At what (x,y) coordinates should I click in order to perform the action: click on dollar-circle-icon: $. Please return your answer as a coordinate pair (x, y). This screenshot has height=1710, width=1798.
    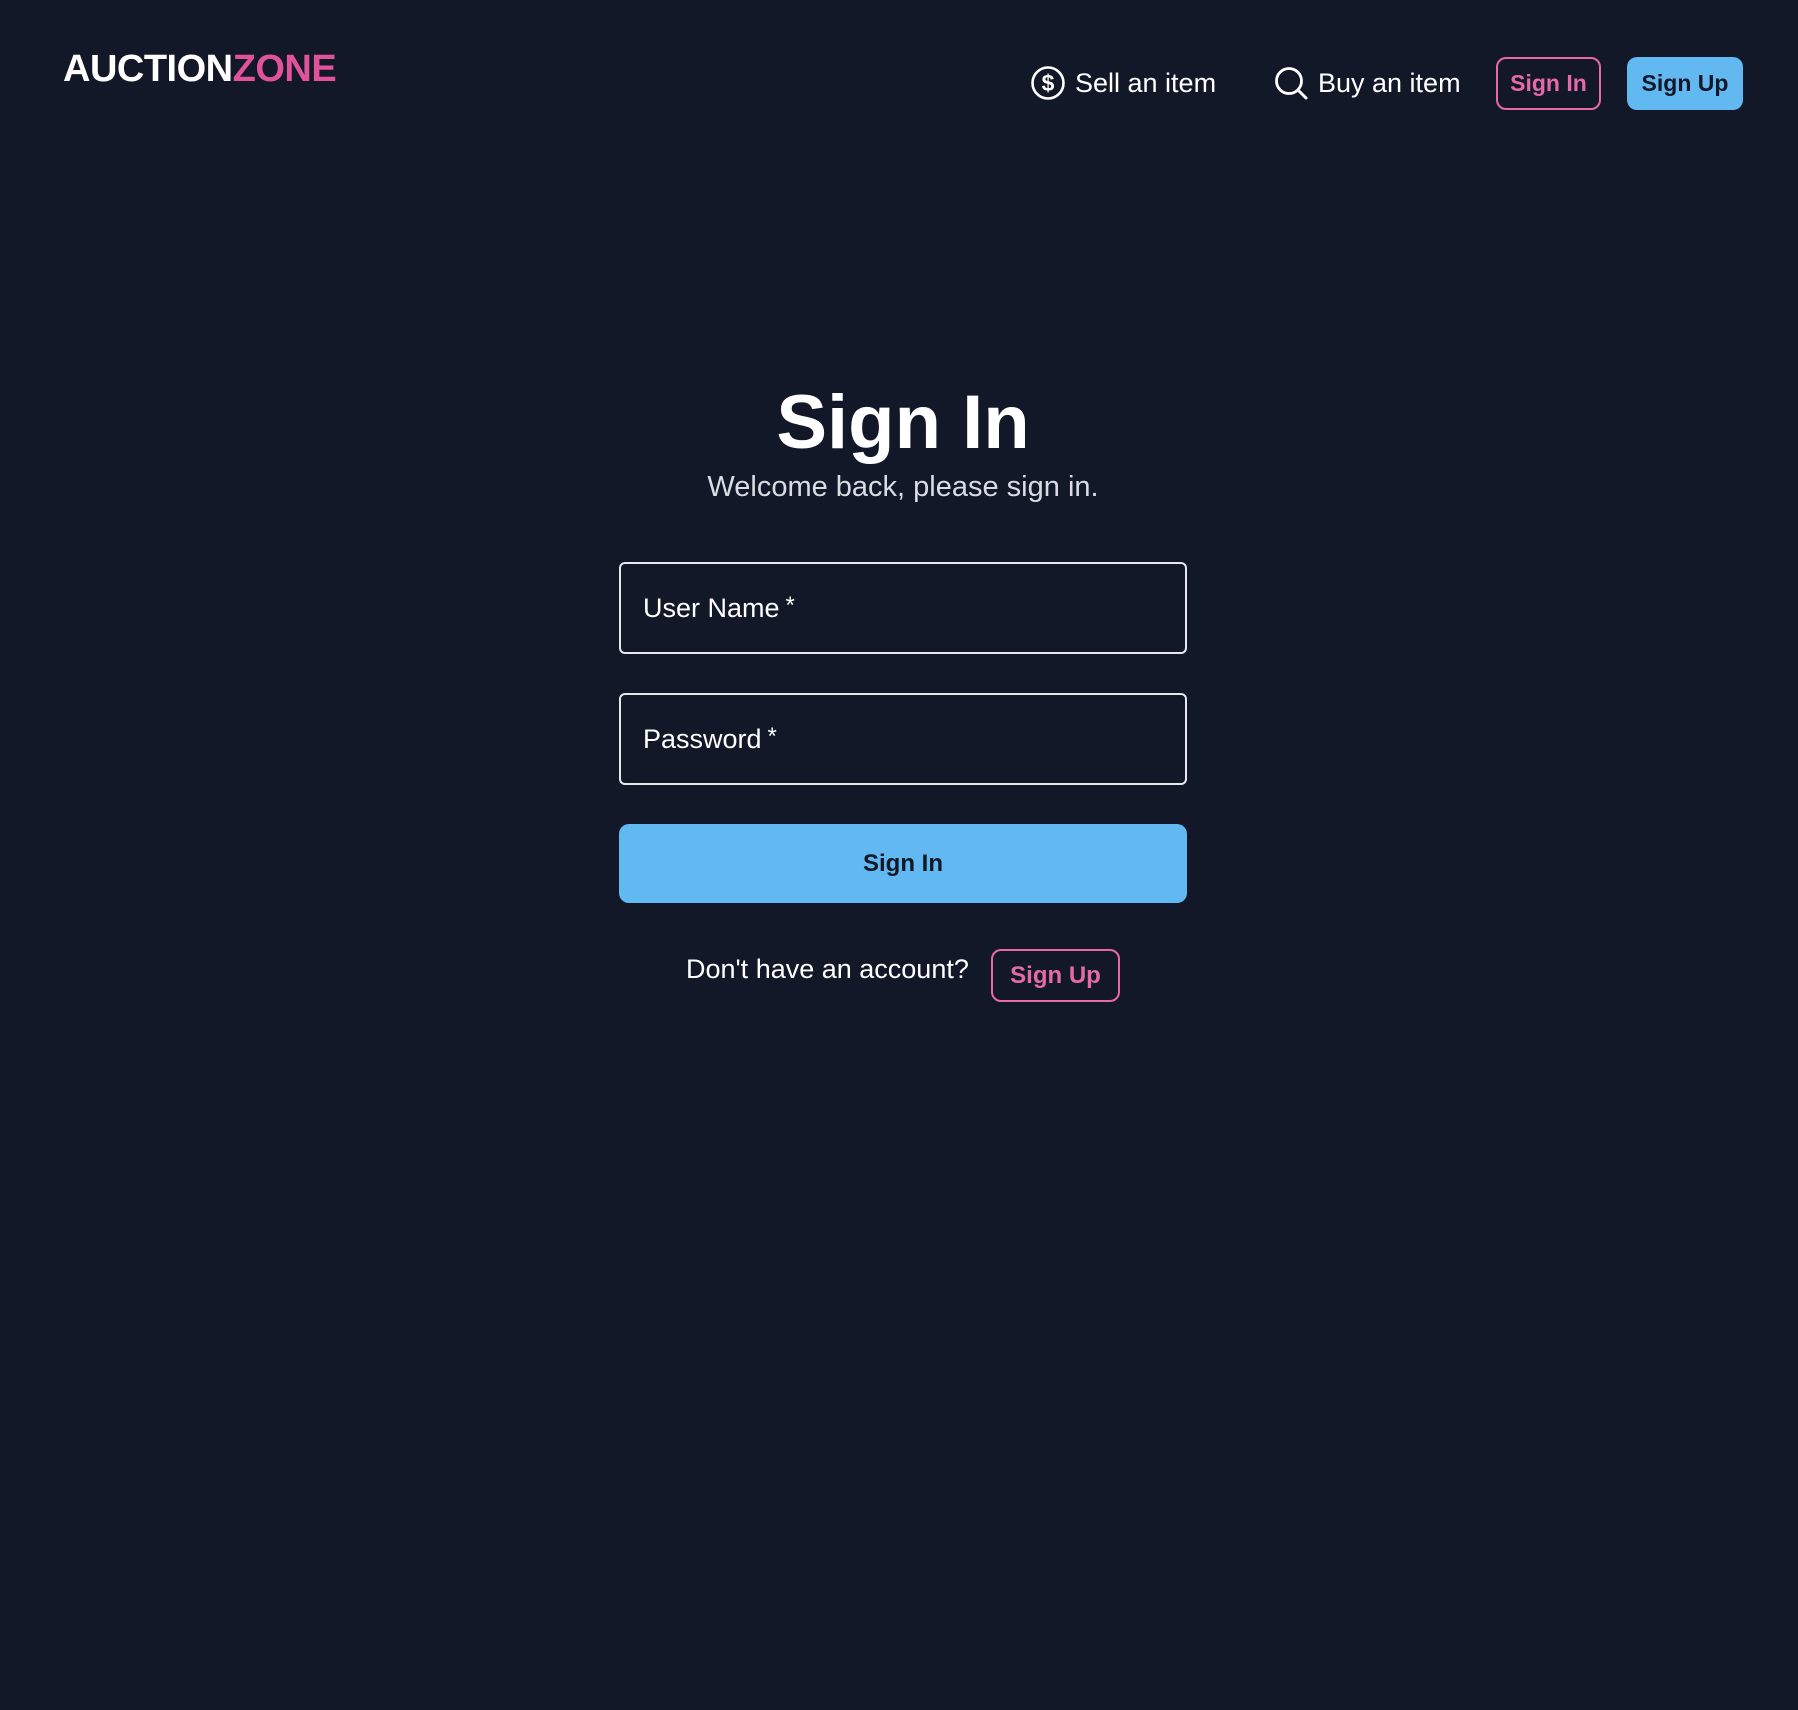
    Looking at the image, I should click on (1048, 83).